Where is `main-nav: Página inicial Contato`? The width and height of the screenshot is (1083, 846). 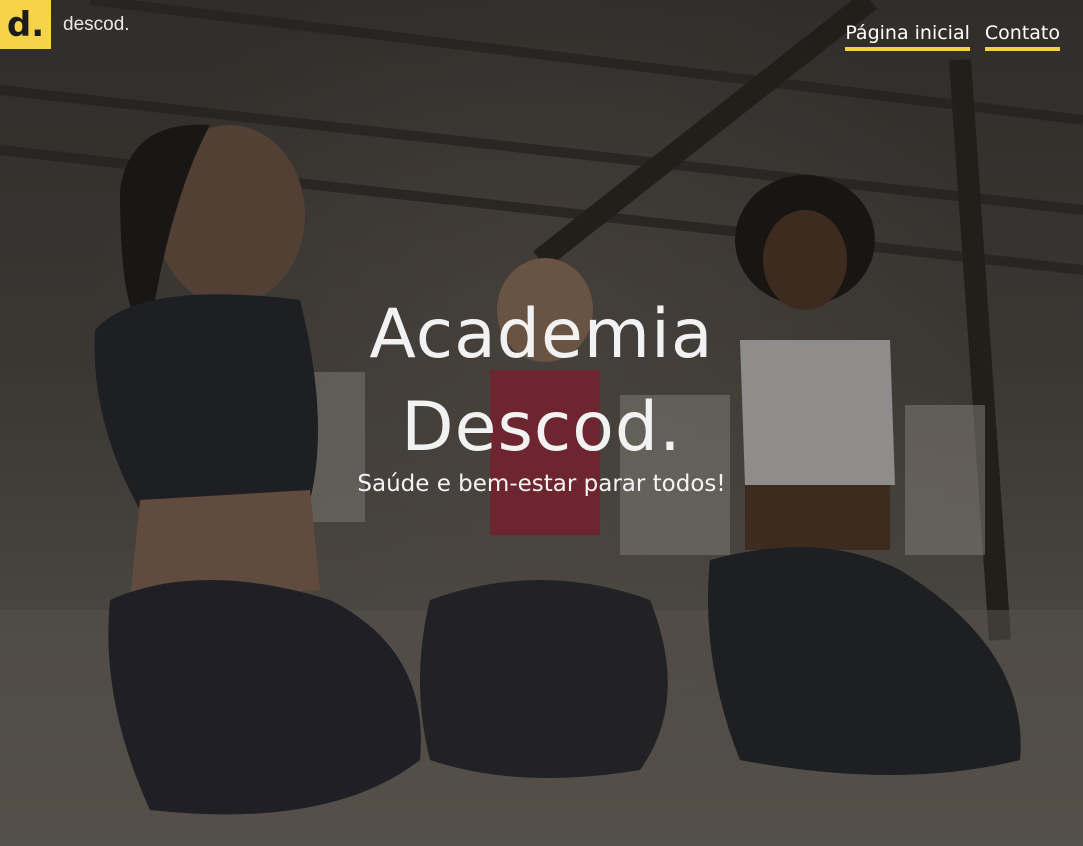
main-nav: Página inicial Contato is located at coordinates (952, 36).